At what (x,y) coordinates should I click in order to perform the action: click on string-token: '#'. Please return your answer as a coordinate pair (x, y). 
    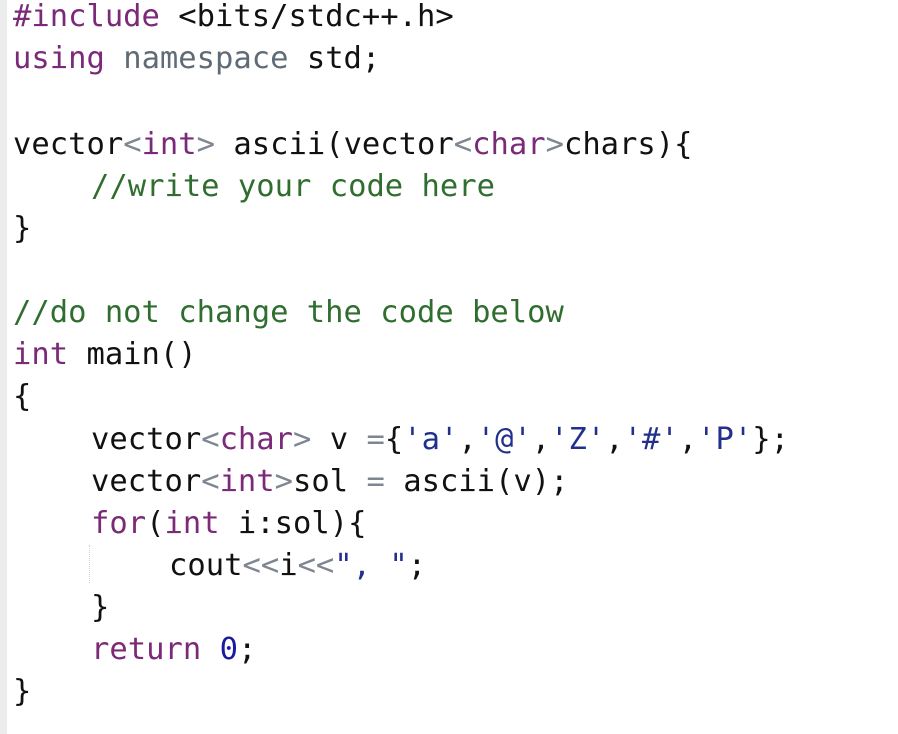
    Looking at the image, I should click on (651, 439).